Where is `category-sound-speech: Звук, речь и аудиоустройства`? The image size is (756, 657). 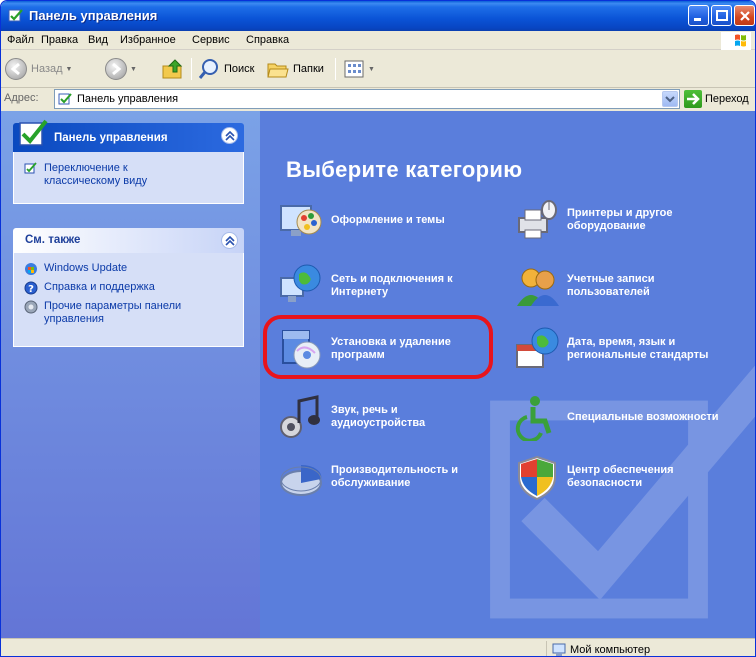 category-sound-speech: Звук, речь и аудиоустройства is located at coordinates (351, 417).